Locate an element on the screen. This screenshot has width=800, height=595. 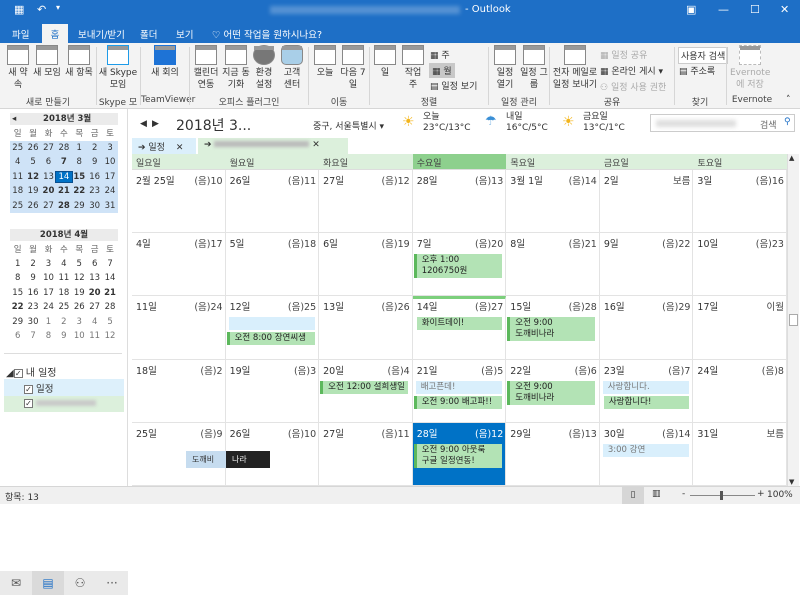
day-cell: 29일 (음)13 is located at coordinates (553, 454).